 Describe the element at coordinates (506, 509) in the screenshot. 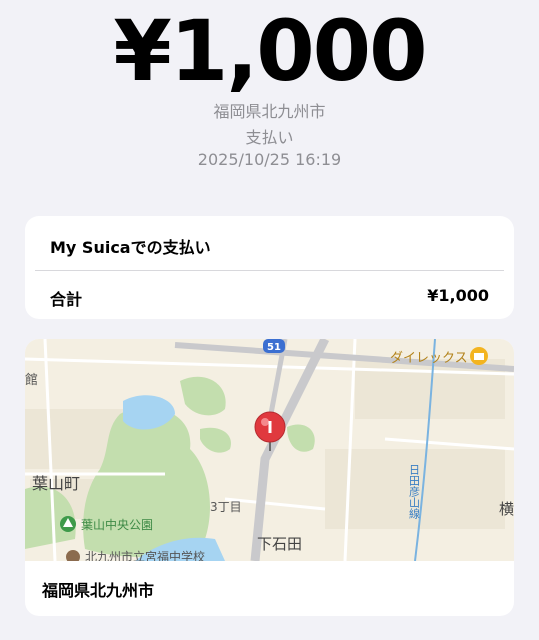

I see `map-label-yoko: 横` at that location.